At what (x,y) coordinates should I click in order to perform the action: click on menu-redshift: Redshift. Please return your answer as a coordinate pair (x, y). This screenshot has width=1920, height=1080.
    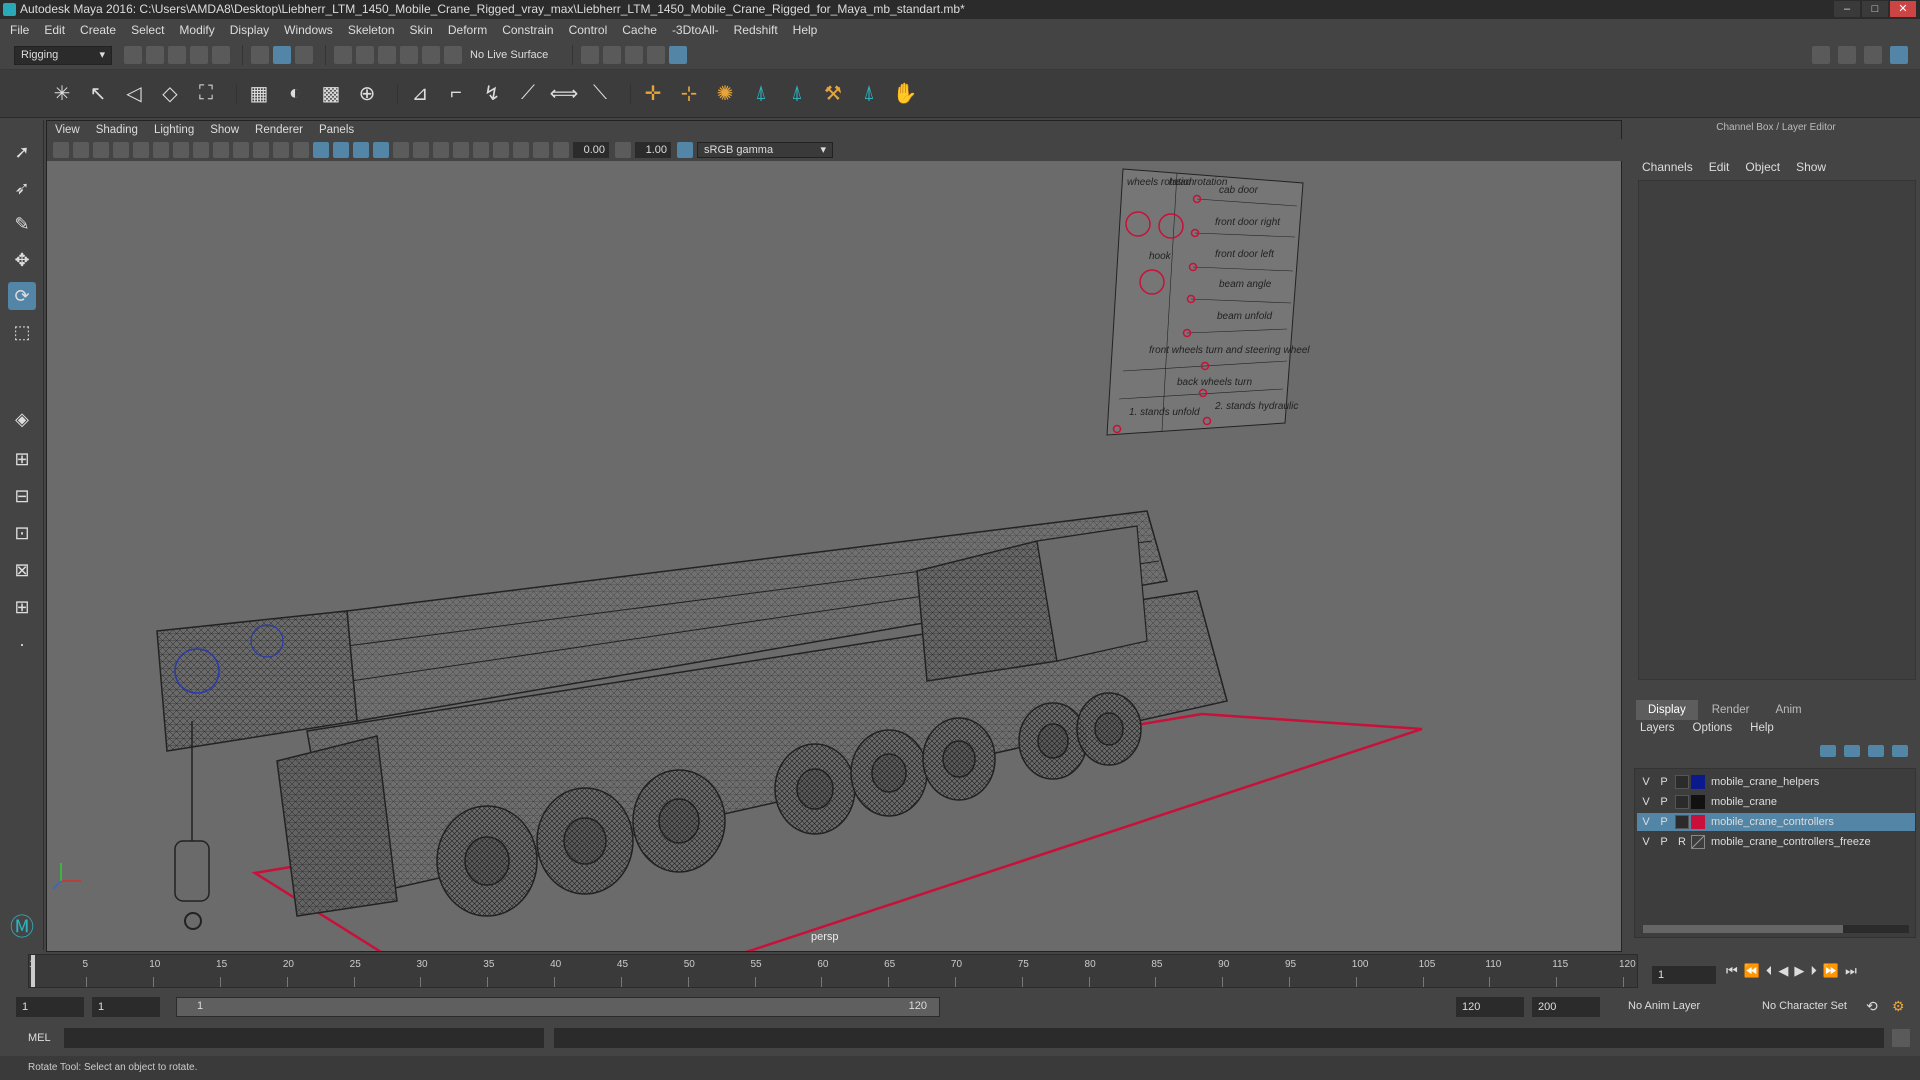
    Looking at the image, I should click on (756, 30).